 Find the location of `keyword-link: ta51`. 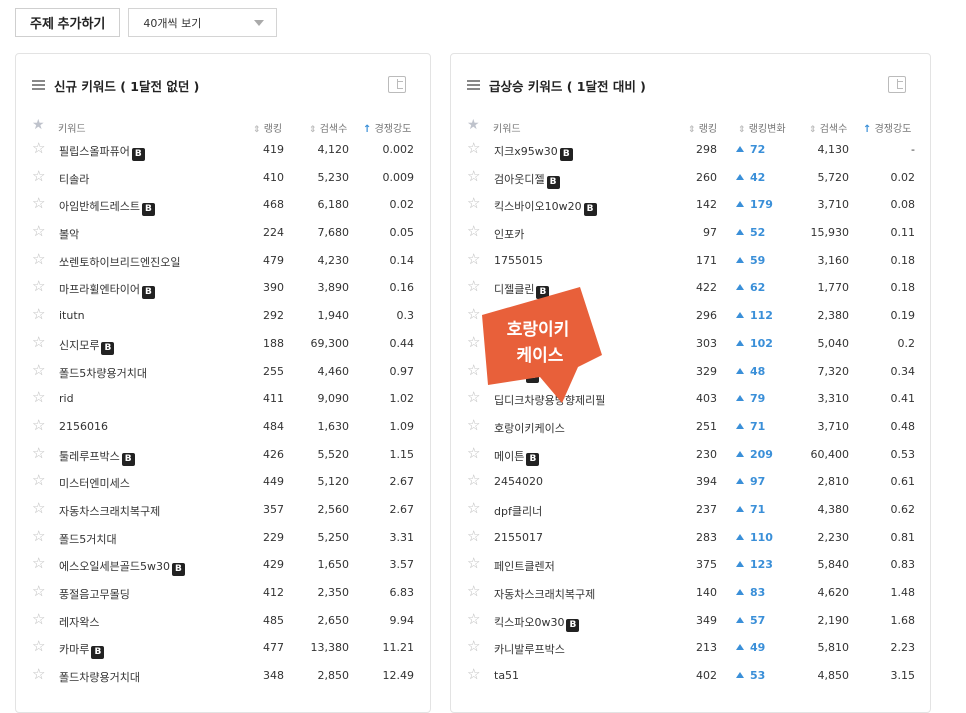

keyword-link: ta51 is located at coordinates (506, 675).